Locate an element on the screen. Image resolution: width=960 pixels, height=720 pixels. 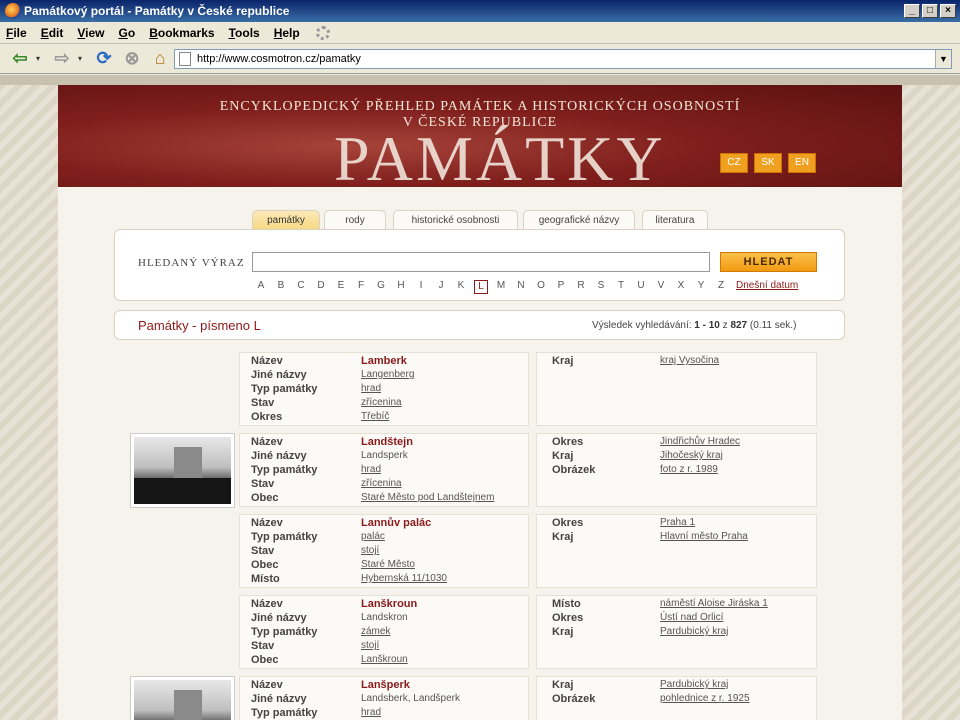
field-value-link: zámek is located at coordinates (375, 632).